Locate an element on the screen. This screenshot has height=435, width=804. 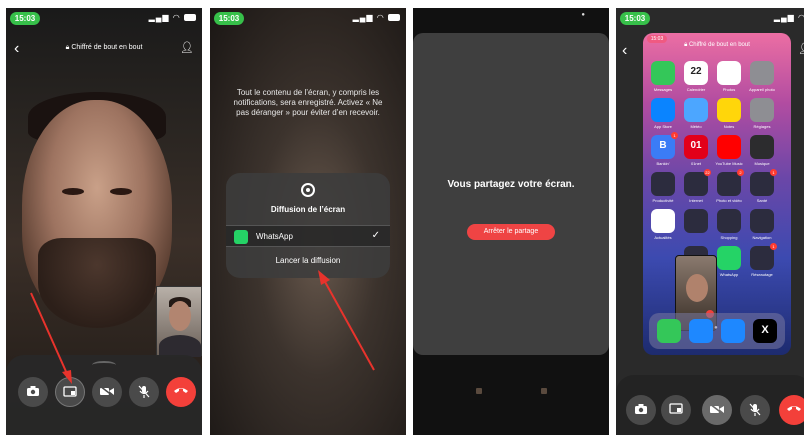
app-icon-2: 22 is located at coordinates (696, 73).